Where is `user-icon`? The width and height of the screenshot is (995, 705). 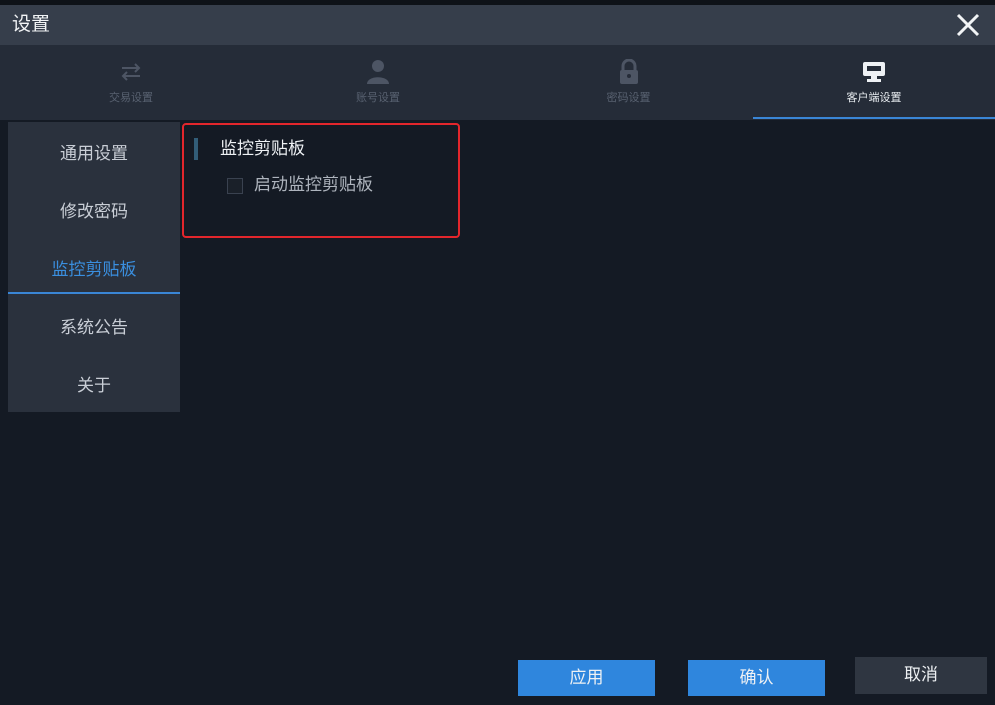 user-icon is located at coordinates (378, 72).